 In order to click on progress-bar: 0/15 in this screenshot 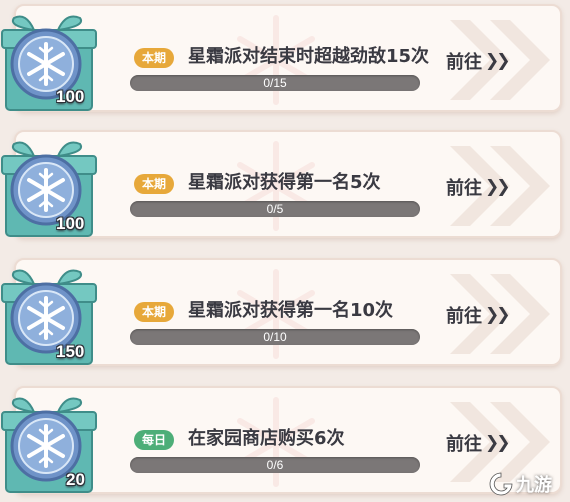, I will do `click(275, 83)`.